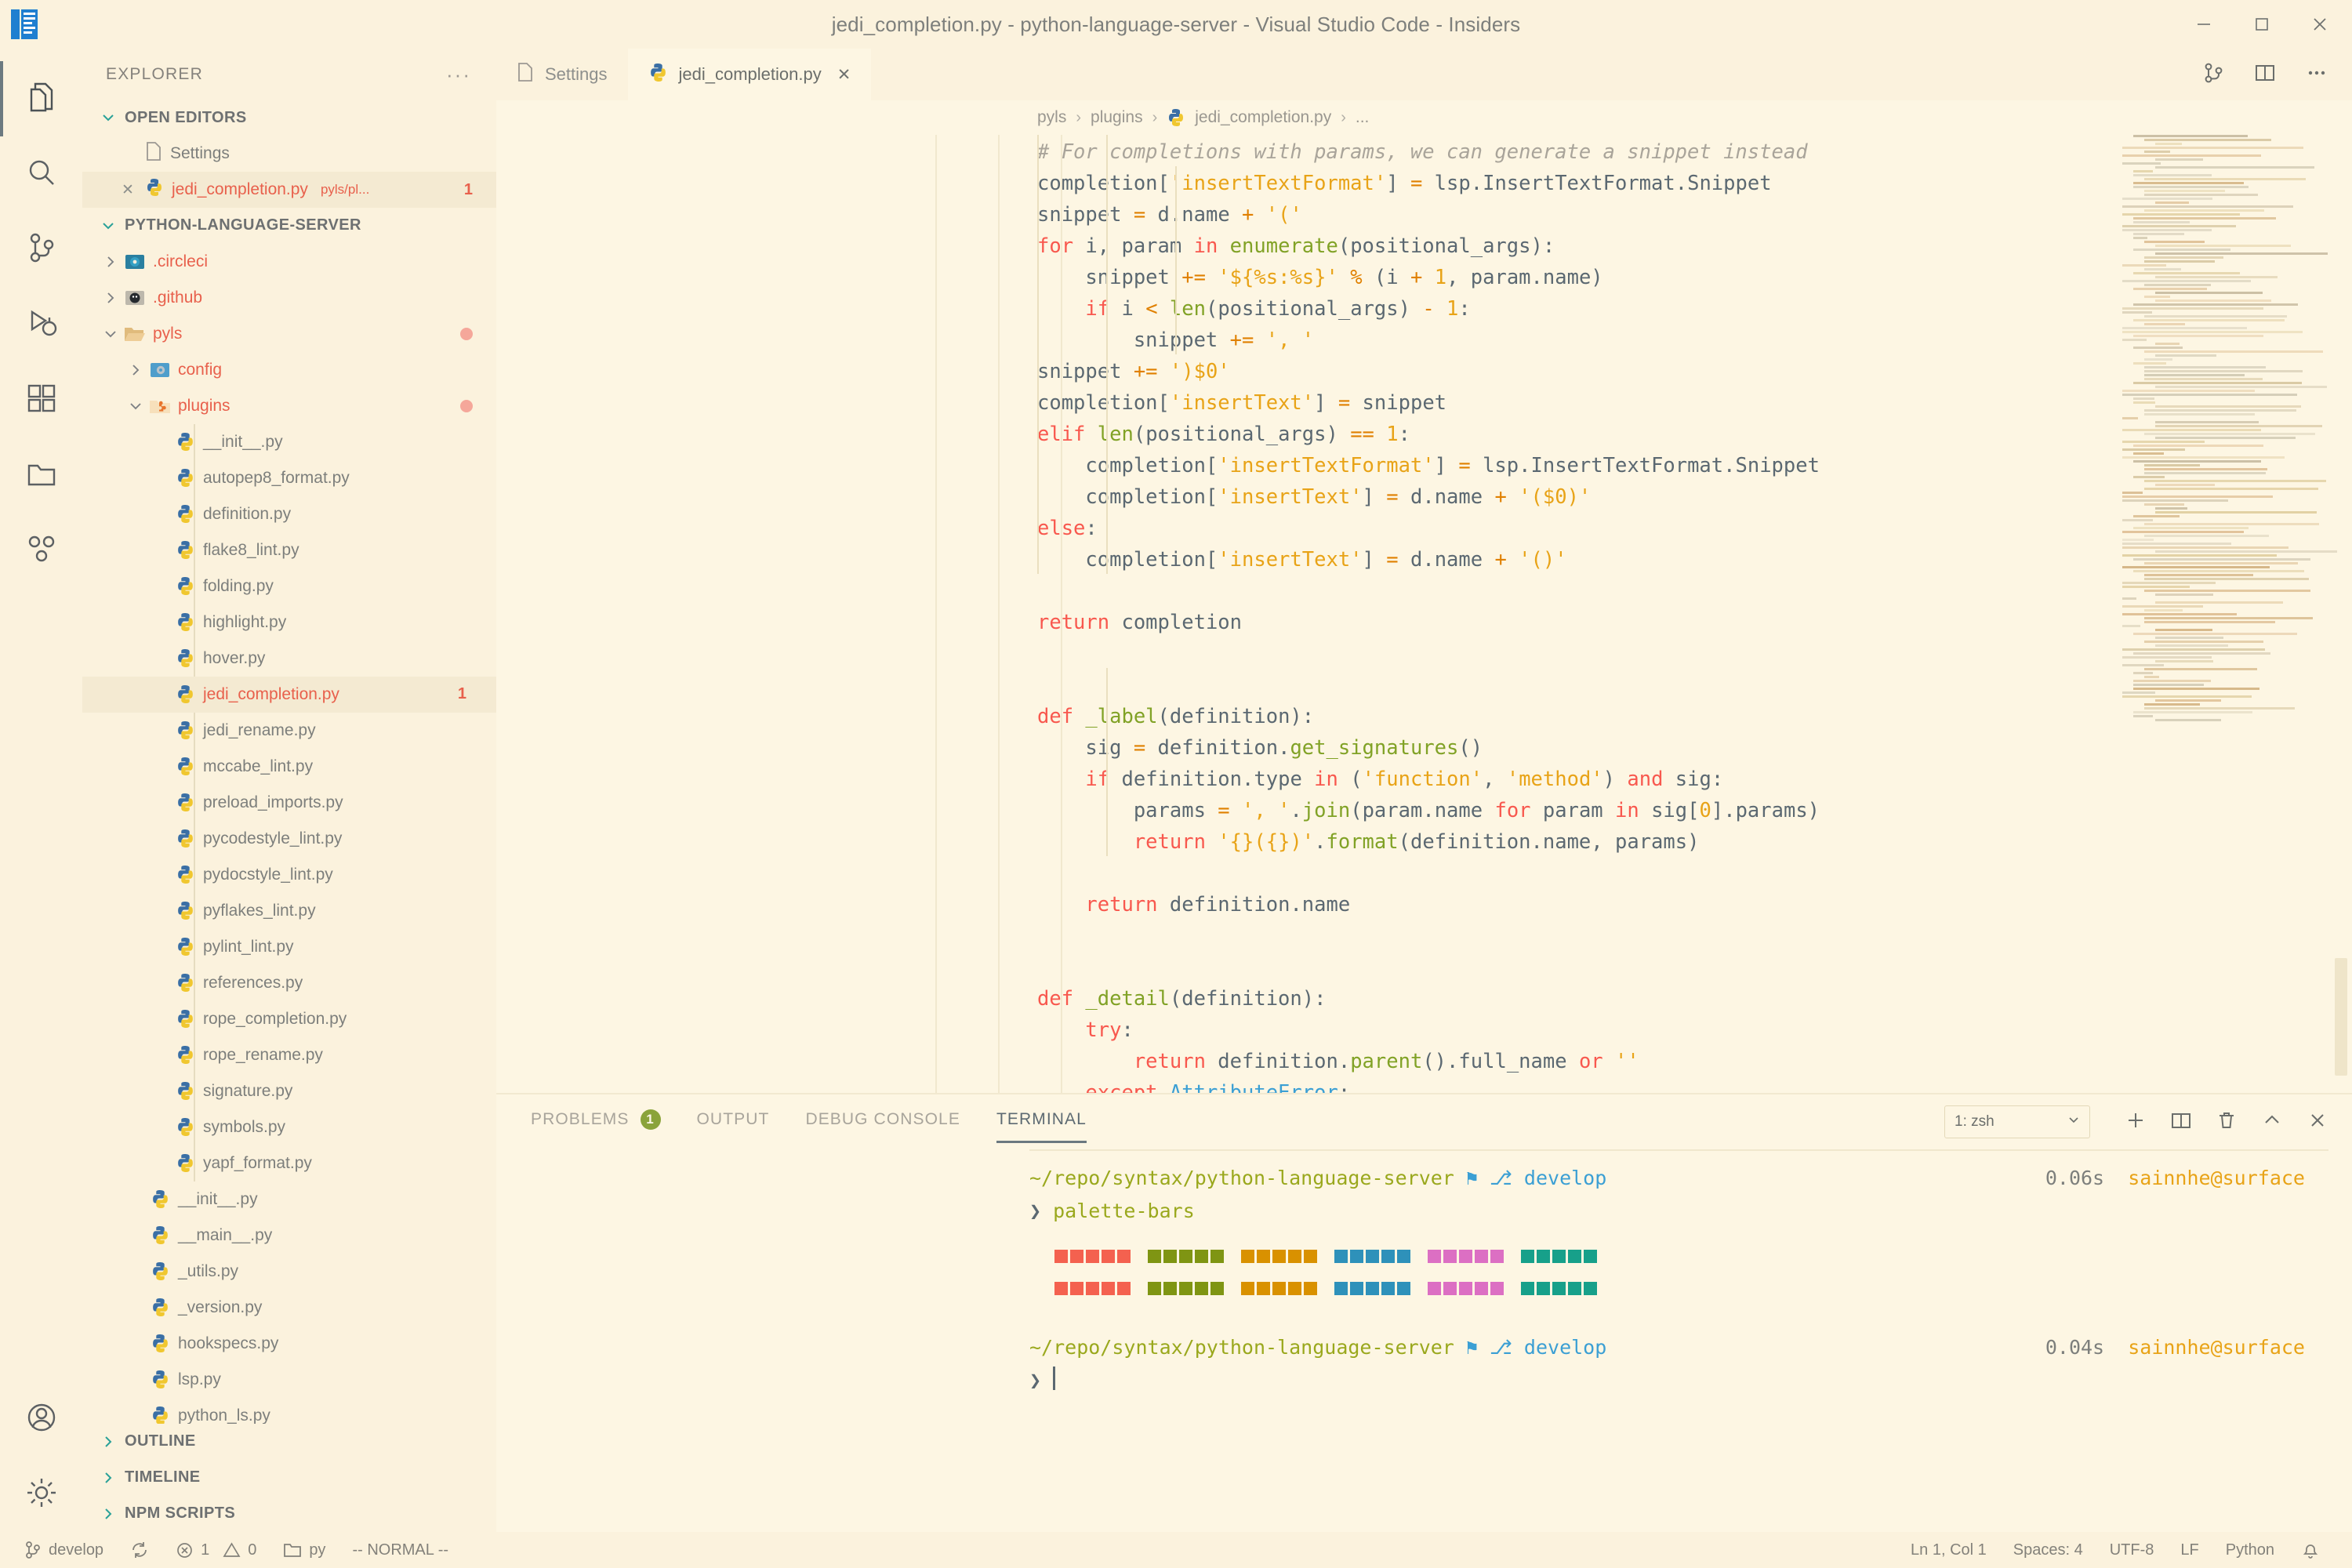 The height and width of the screenshot is (1568, 2352). I want to click on status-vim-mode: -- NORMAL --, so click(400, 1550).